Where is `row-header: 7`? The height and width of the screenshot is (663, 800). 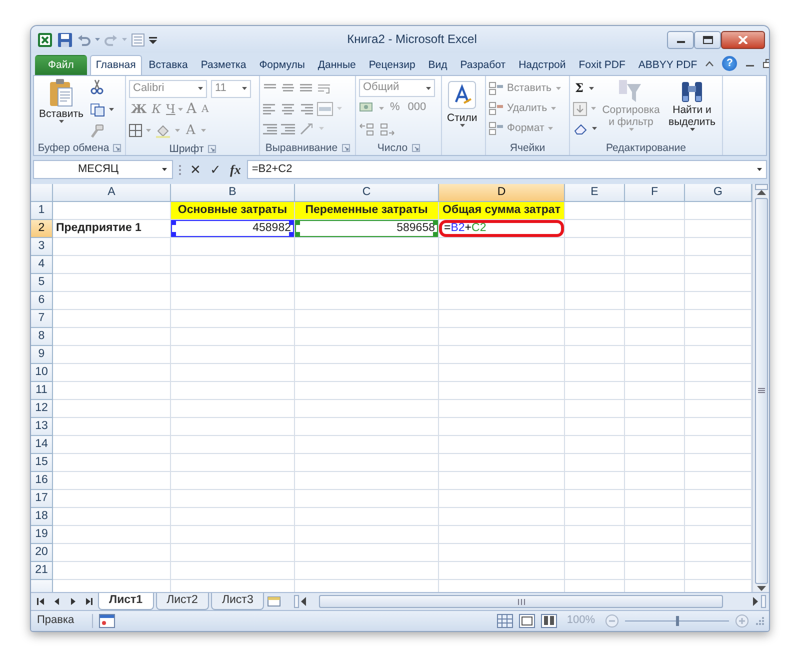 row-header: 7 is located at coordinates (42, 319).